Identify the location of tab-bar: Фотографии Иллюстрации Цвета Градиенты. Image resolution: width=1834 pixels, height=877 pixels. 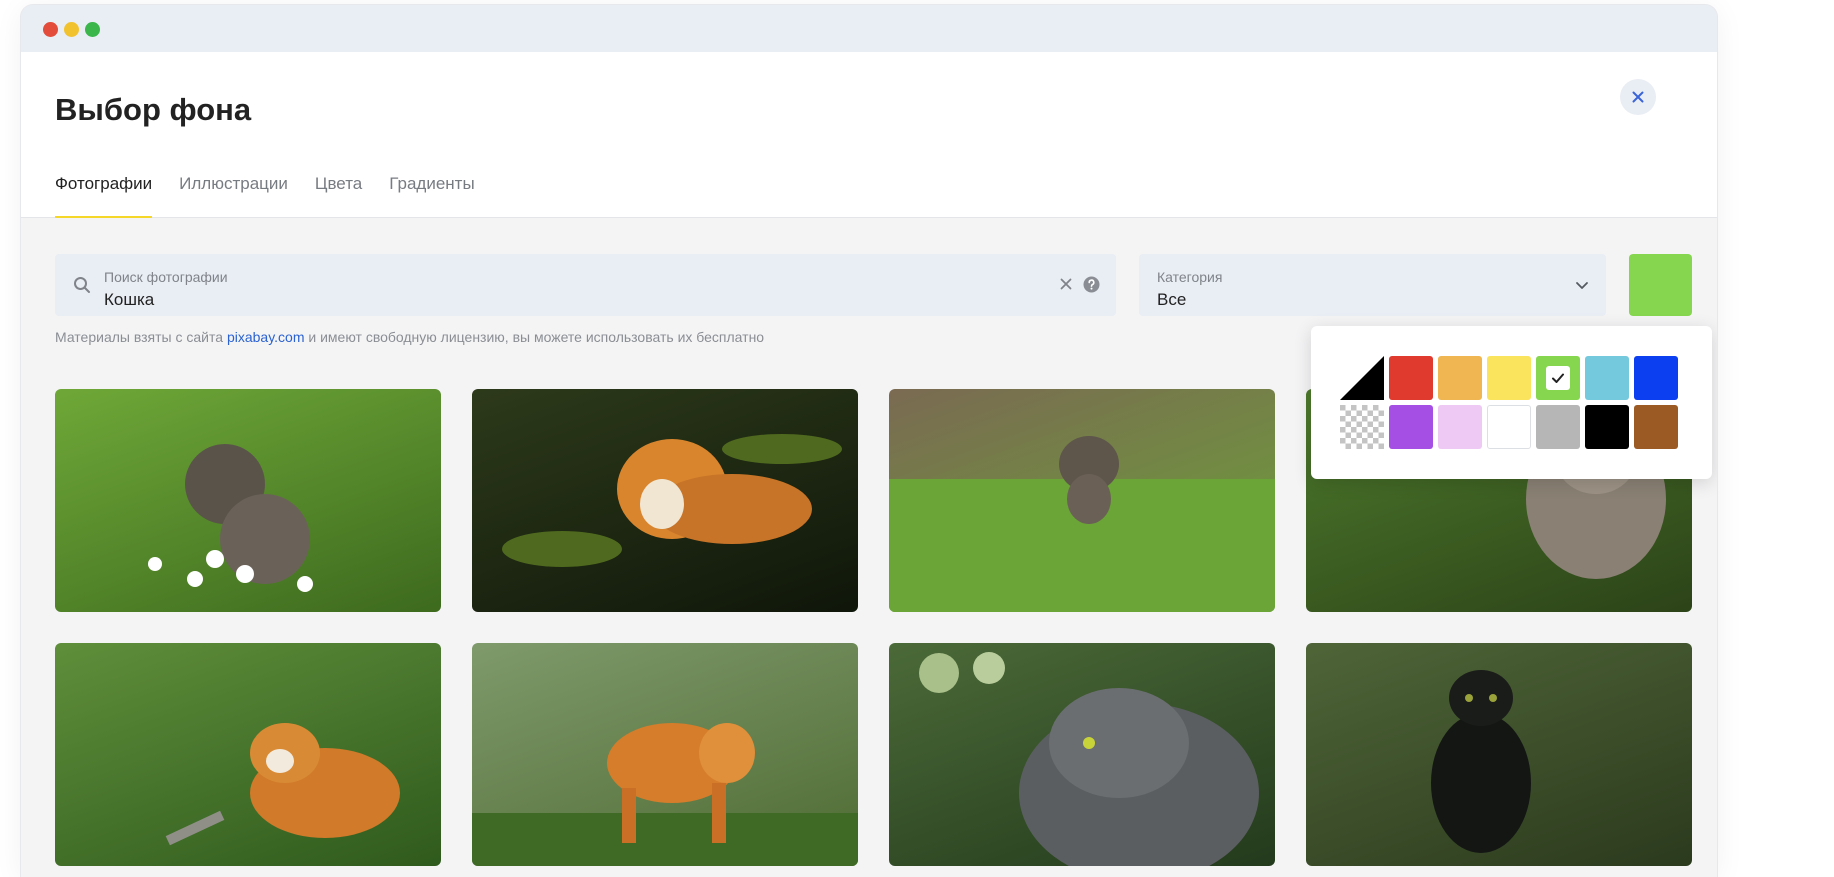
(278, 196).